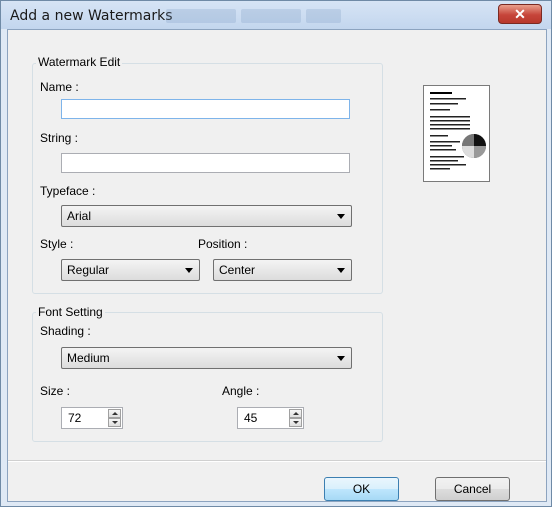  Describe the element at coordinates (472, 489) in the screenshot. I see `cancel-button: Cancel` at that location.